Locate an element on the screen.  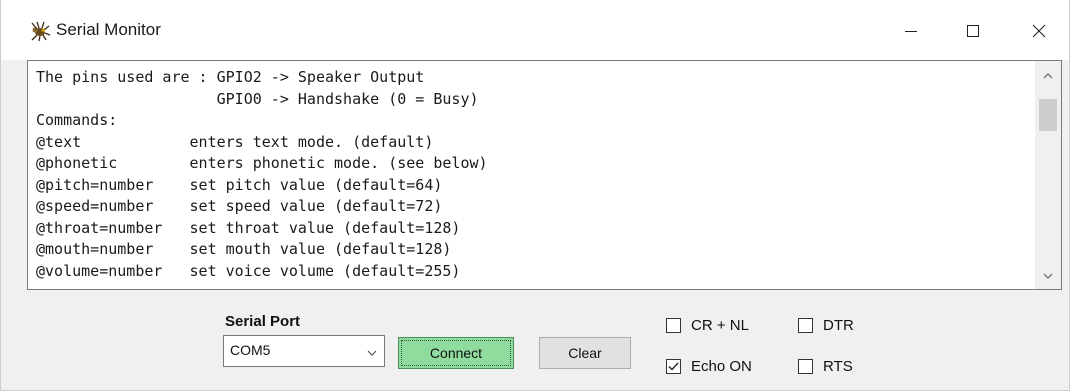
maximize-button is located at coordinates (973, 31).